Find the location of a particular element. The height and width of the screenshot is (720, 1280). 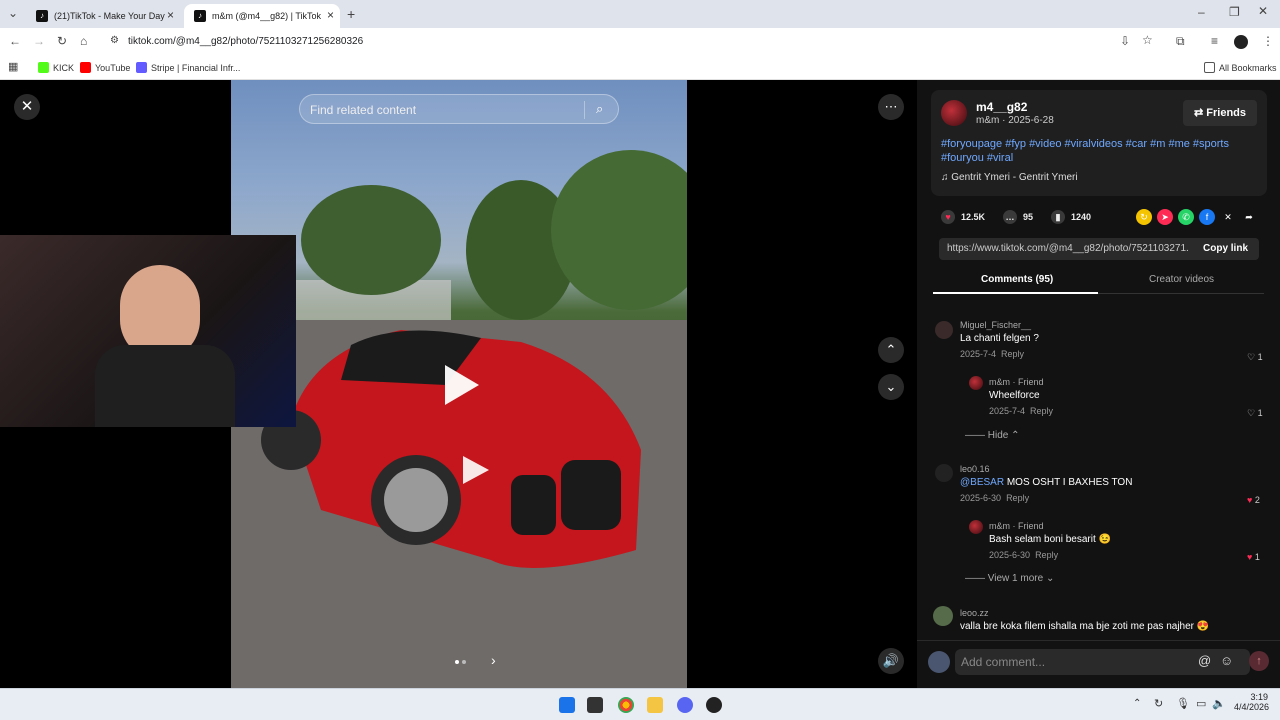

like-button: ♥ 12.5K is located at coordinates (963, 217).